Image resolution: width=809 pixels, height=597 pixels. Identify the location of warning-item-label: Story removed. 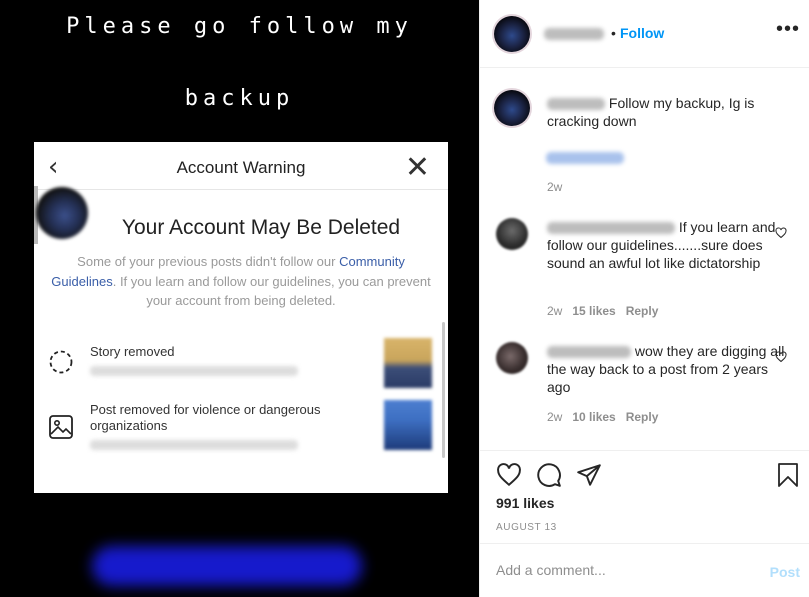
(132, 351).